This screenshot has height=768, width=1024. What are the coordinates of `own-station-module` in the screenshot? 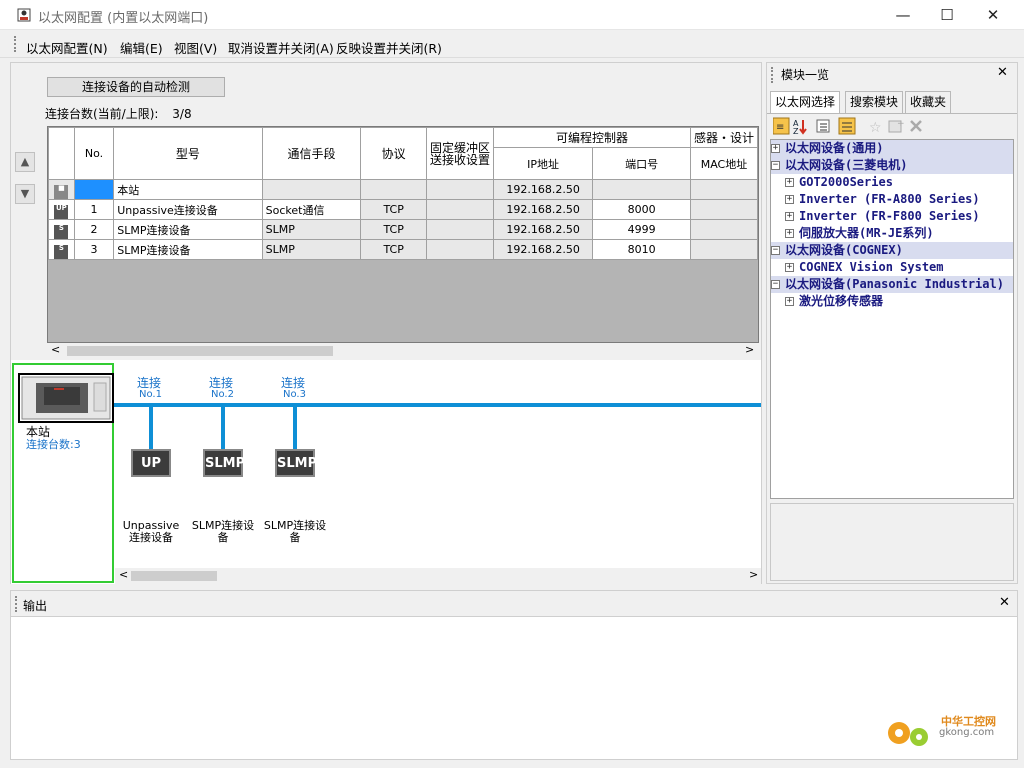 It's located at (66, 398).